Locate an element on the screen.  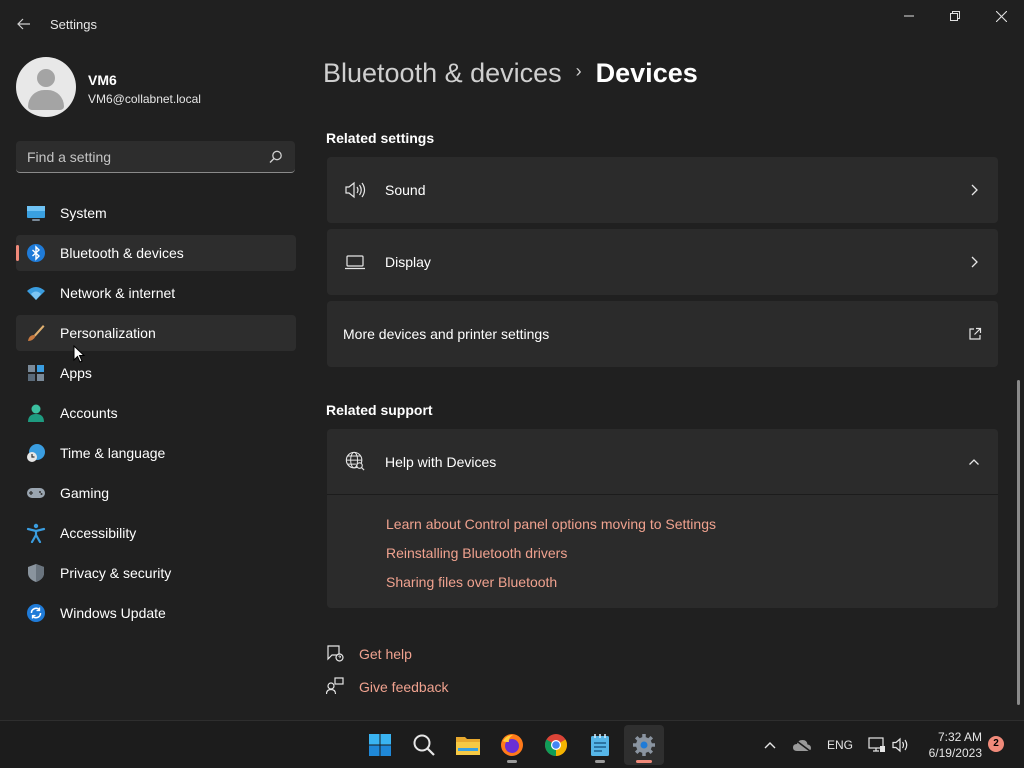
back-button is located at coordinates (24, 24).